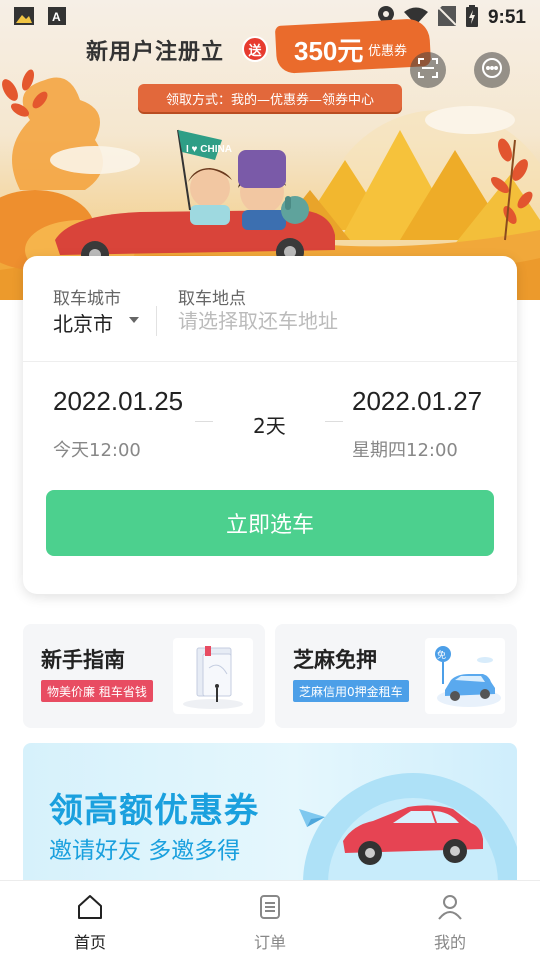 The height and width of the screenshot is (960, 540). What do you see at coordinates (144, 676) in the screenshot?
I see `beginner-guide-tile: 新手指南 物美价廉 租车省钱` at bounding box center [144, 676].